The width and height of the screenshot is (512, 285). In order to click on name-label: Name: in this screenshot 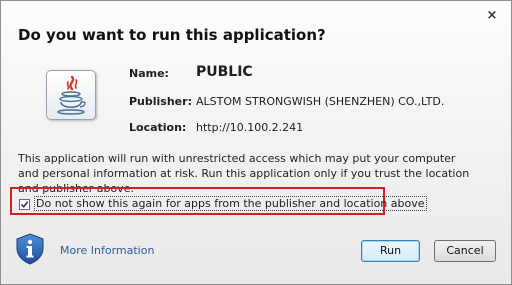, I will do `click(149, 73)`.